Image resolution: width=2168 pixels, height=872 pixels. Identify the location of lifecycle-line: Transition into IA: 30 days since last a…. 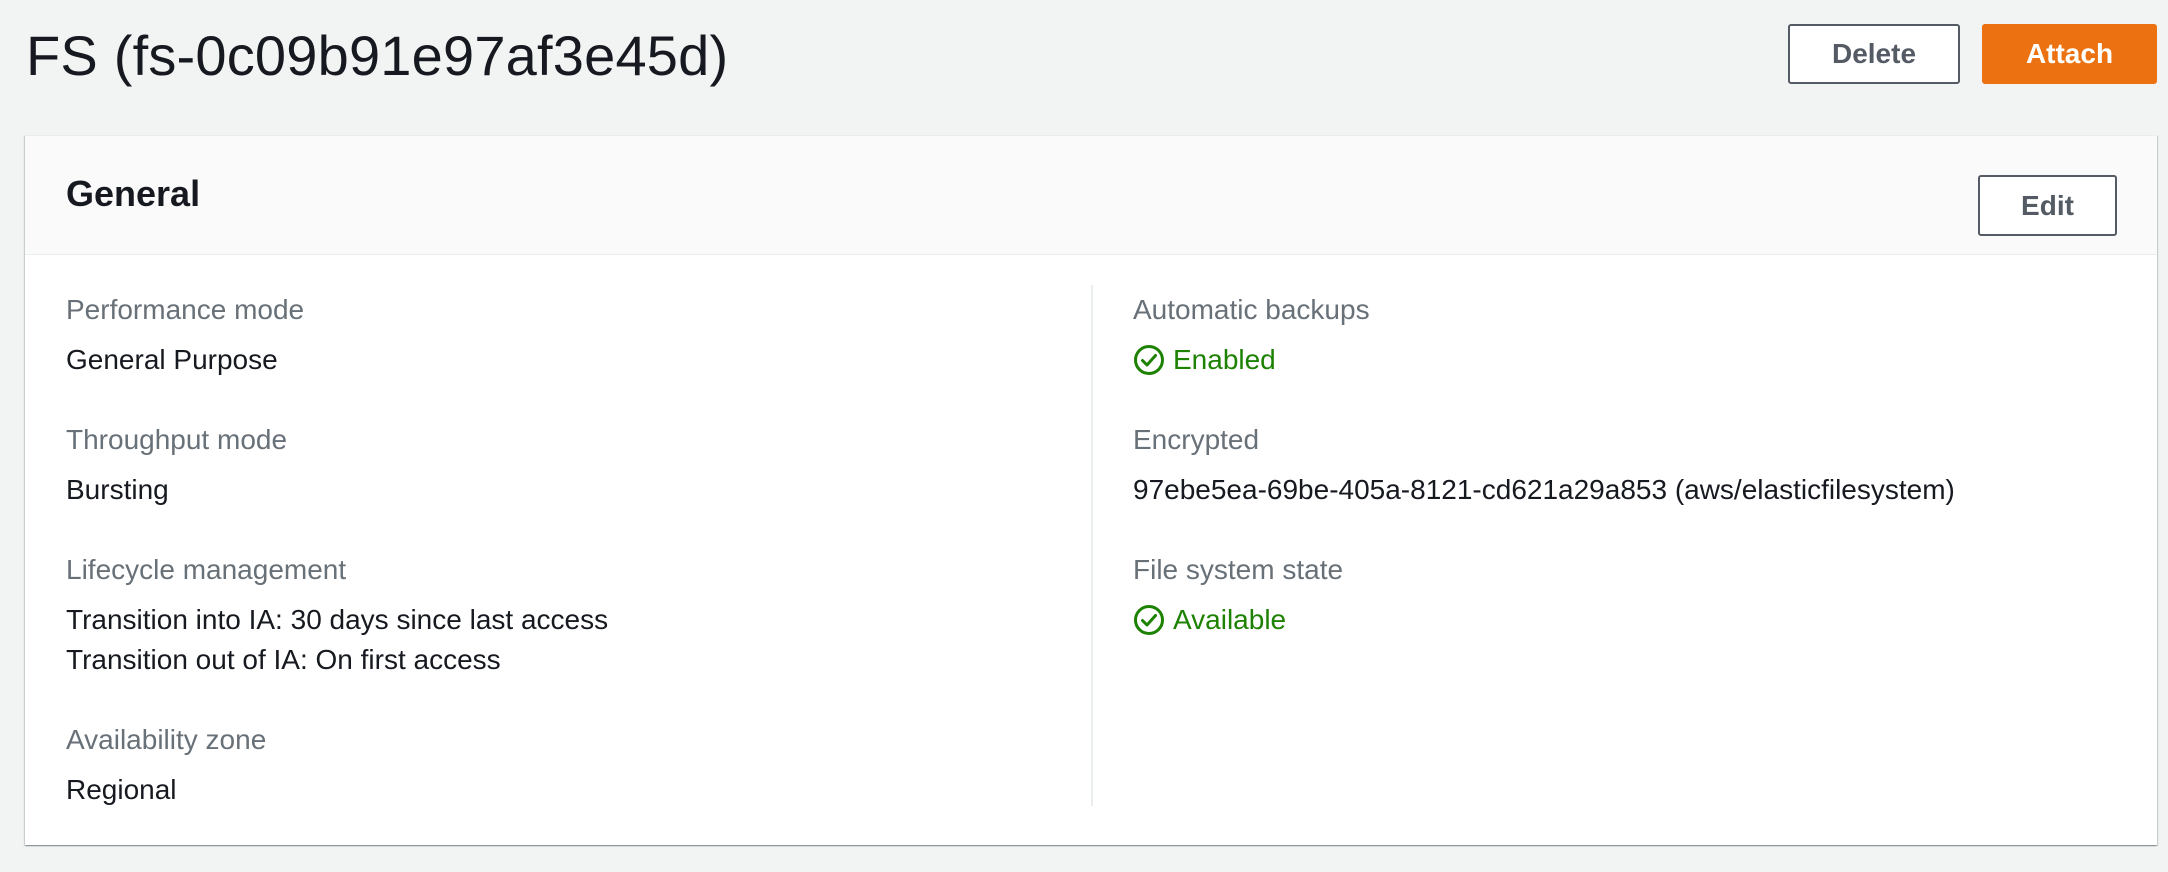
(337, 619).